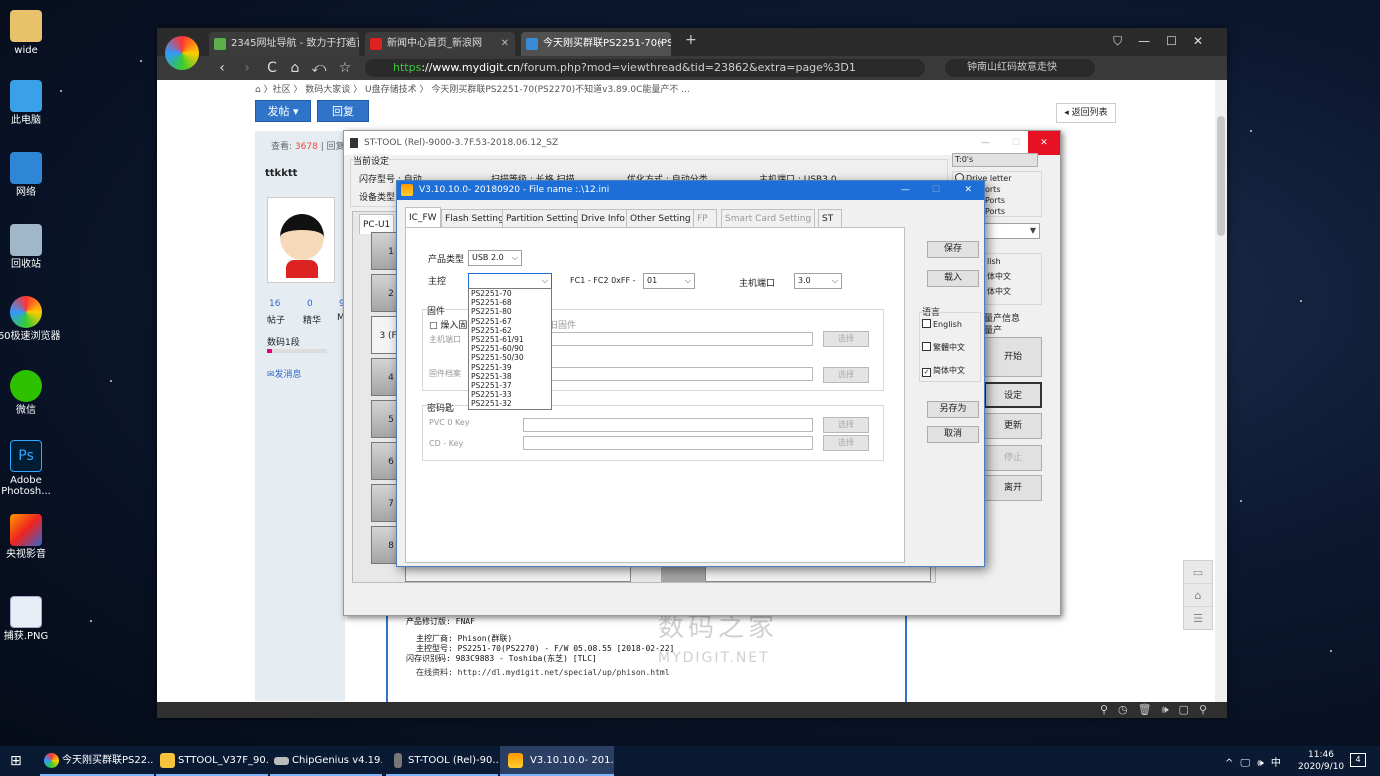 The image size is (1380, 776). I want to click on controller-select: ⌵, so click(510, 281).